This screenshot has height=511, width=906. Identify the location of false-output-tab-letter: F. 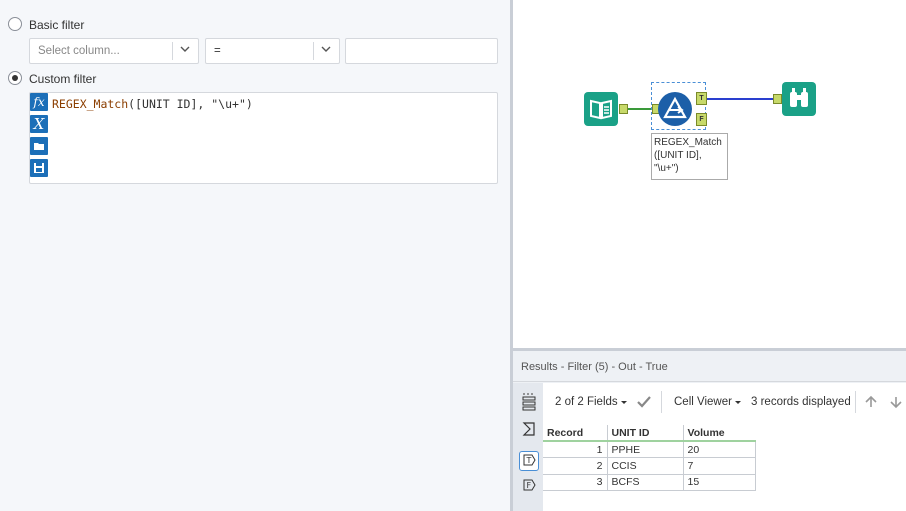
(529, 485).